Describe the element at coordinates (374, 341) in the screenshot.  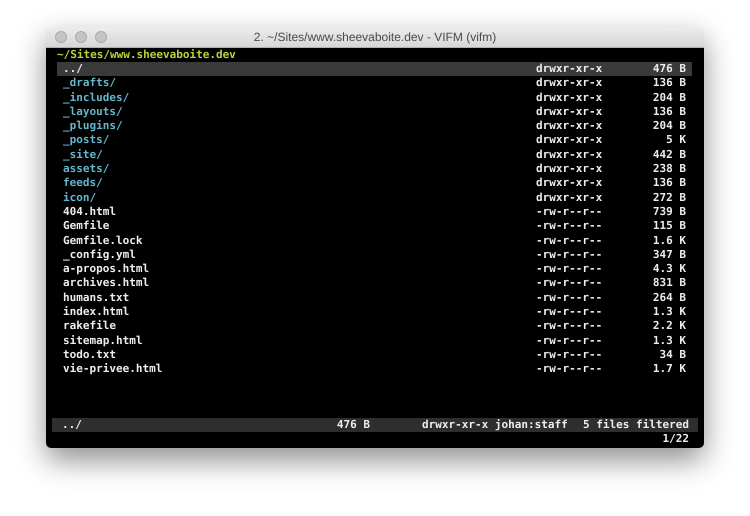
I see `file-row: sitemap.html -rw-r--r-- 1.3 K` at that location.